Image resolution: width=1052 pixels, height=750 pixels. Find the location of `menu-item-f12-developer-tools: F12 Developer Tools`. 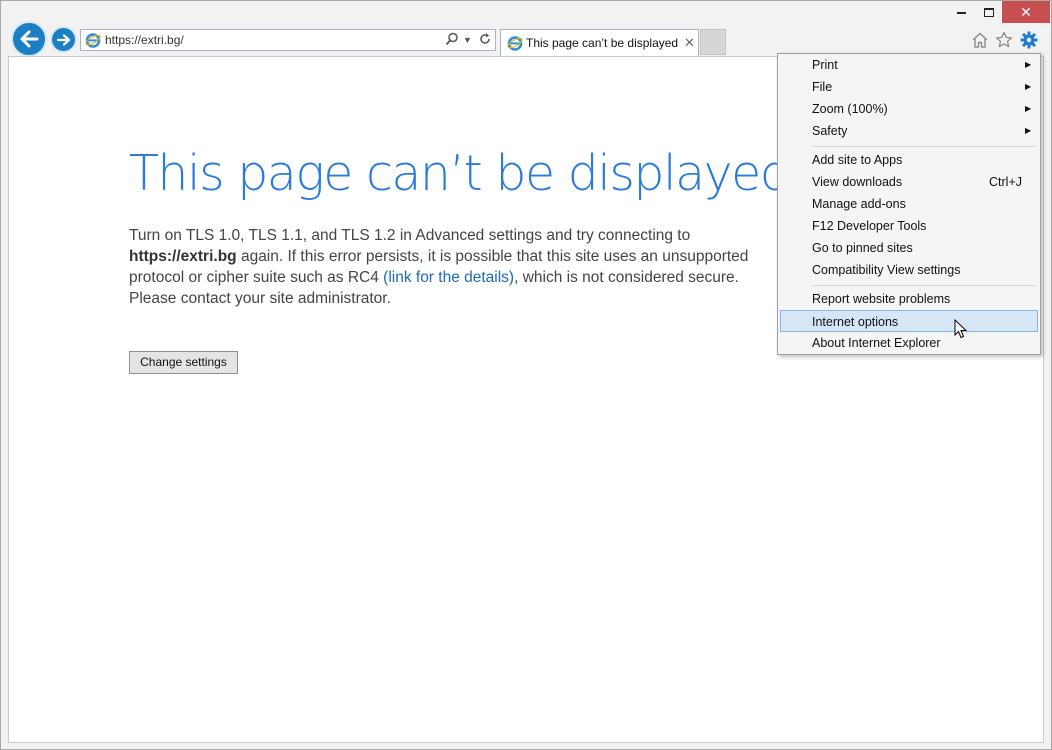

menu-item-f12-developer-tools: F12 Developer Tools is located at coordinates (909, 226).